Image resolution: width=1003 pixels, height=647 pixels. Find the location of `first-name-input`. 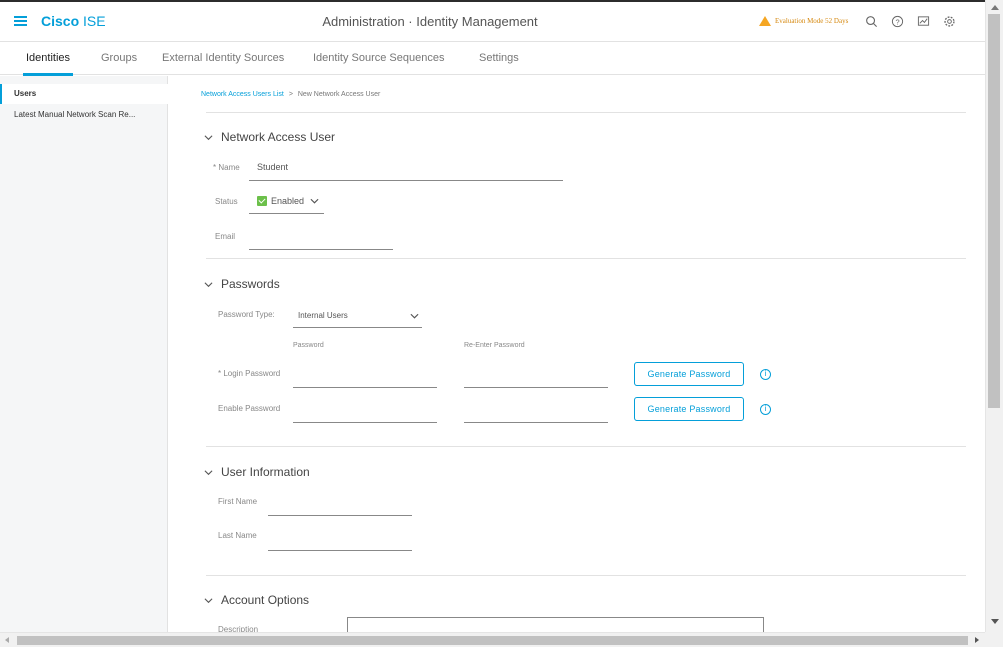

first-name-input is located at coordinates (340, 515).